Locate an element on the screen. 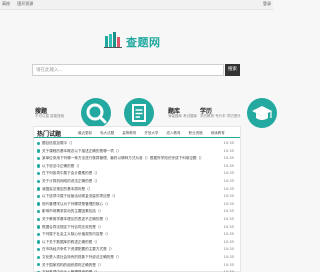  list-item: 影响市场需求变动的主要因素包括（） 10:35 is located at coordinates (137, 212).